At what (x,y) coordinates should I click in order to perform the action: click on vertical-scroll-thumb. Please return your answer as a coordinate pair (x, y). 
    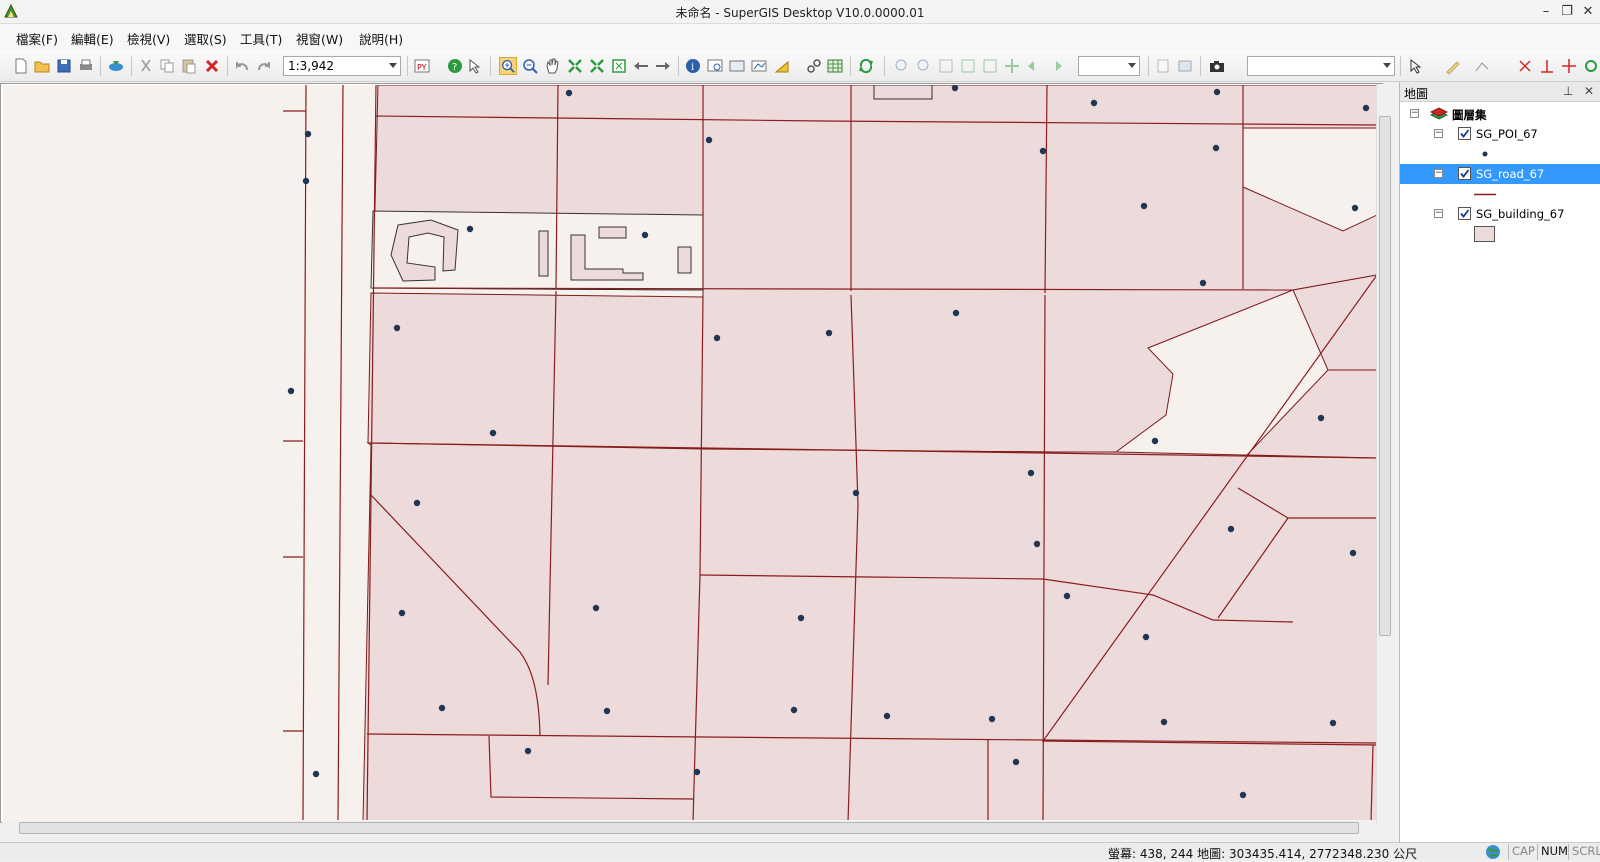
    Looking at the image, I should click on (1385, 376).